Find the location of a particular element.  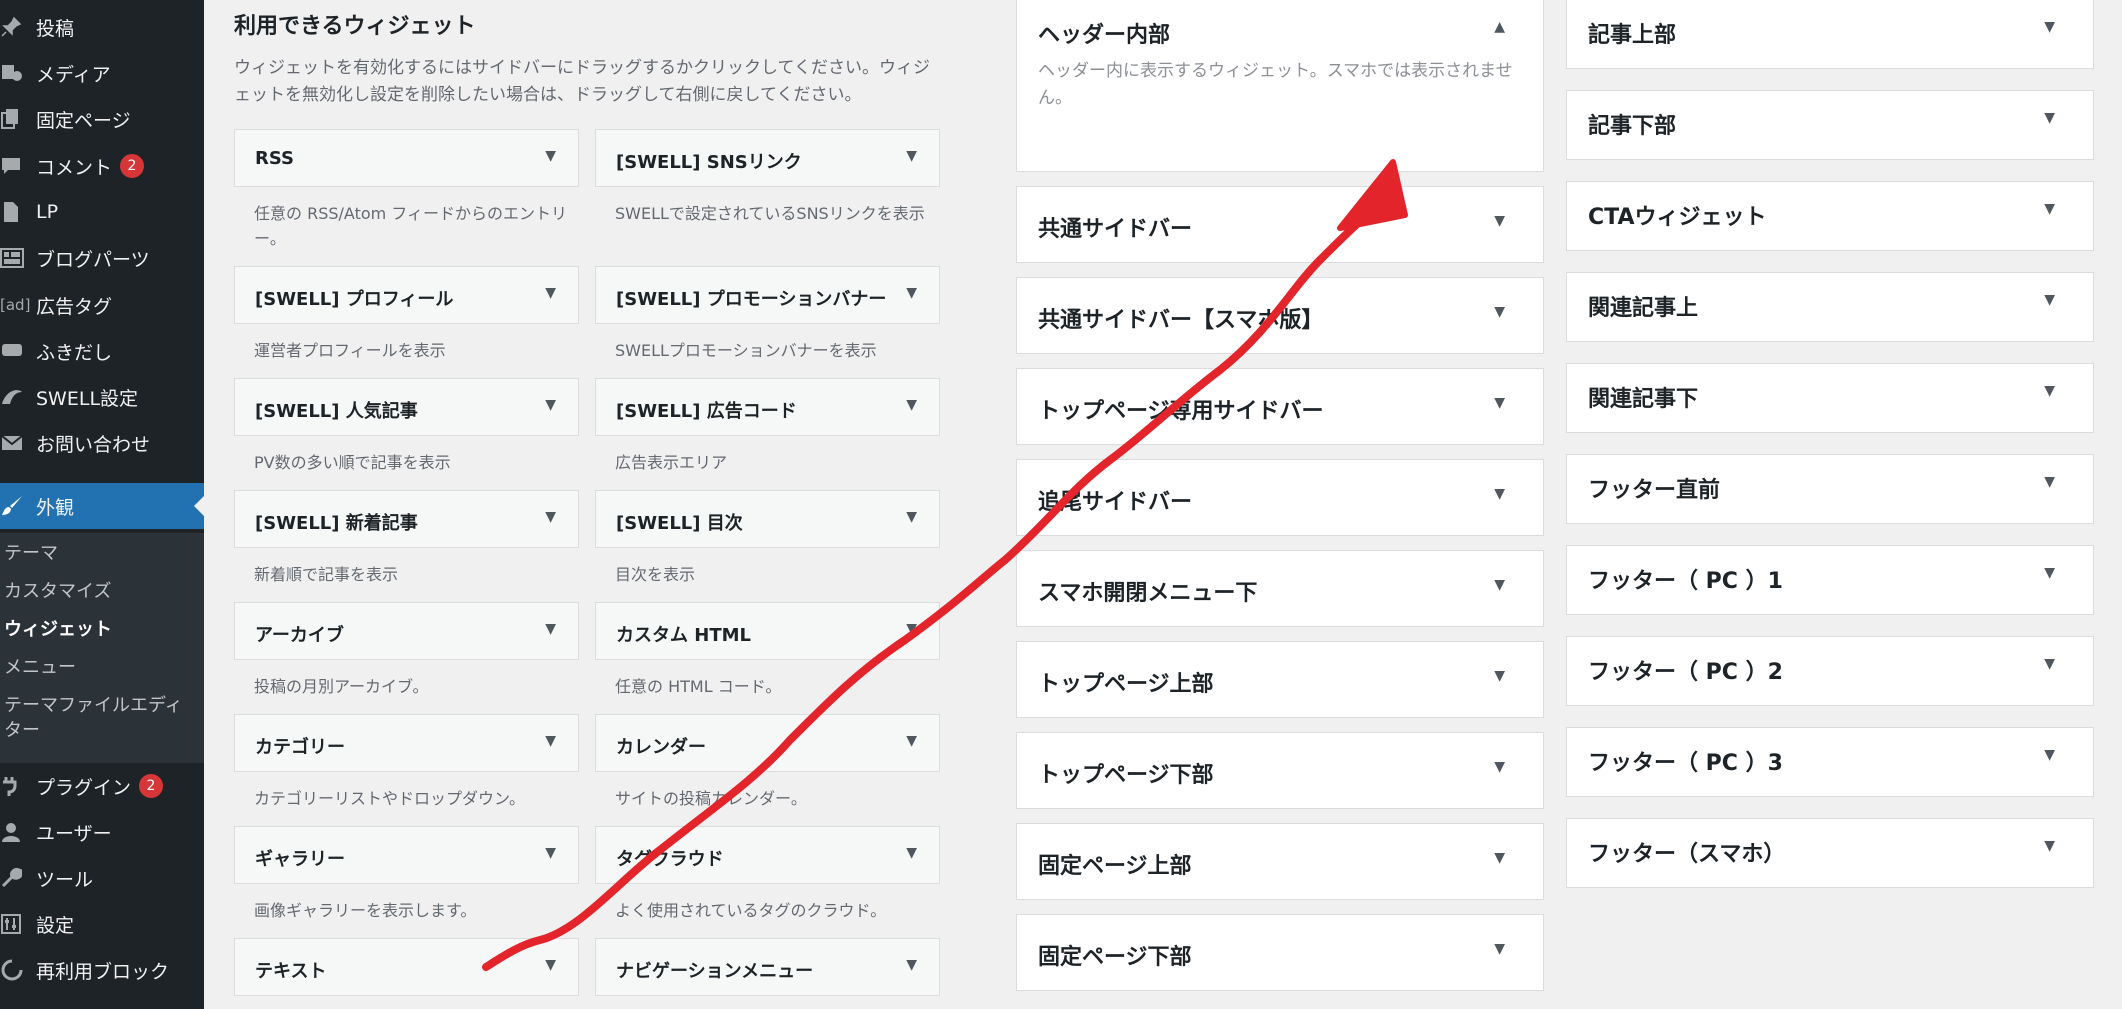

widget-area-title: 関連記事下 is located at coordinates (1643, 399).